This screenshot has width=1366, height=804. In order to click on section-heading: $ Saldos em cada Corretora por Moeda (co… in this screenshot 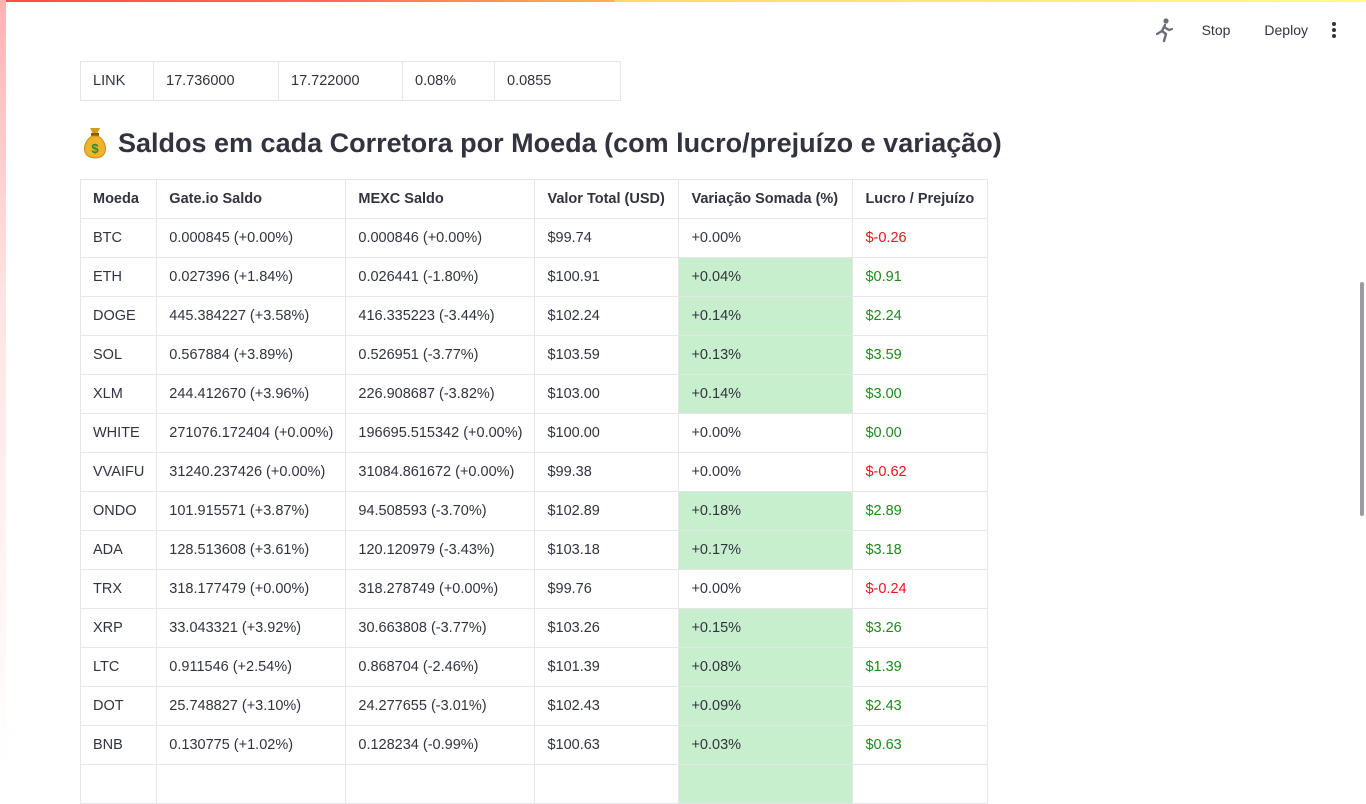, I will do `click(541, 143)`.